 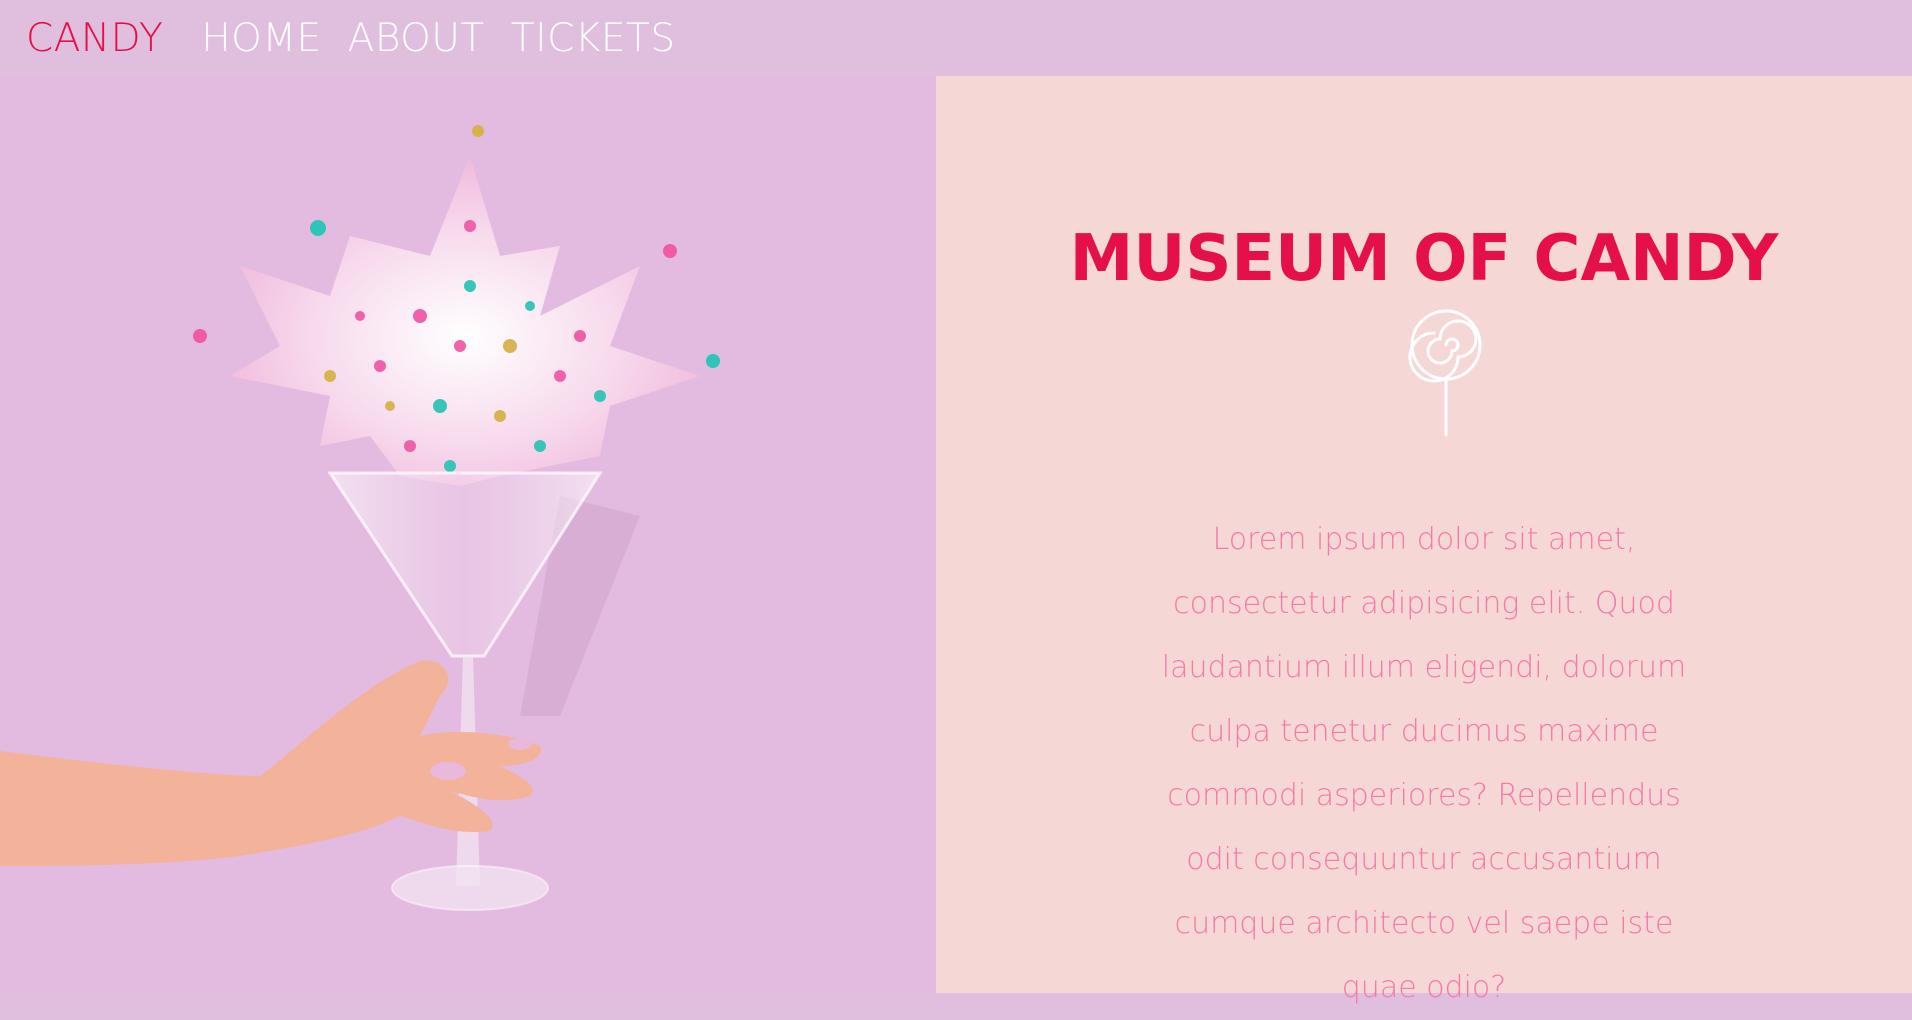 What do you see at coordinates (1446, 374) in the screenshot?
I see `lollipop-icon` at bounding box center [1446, 374].